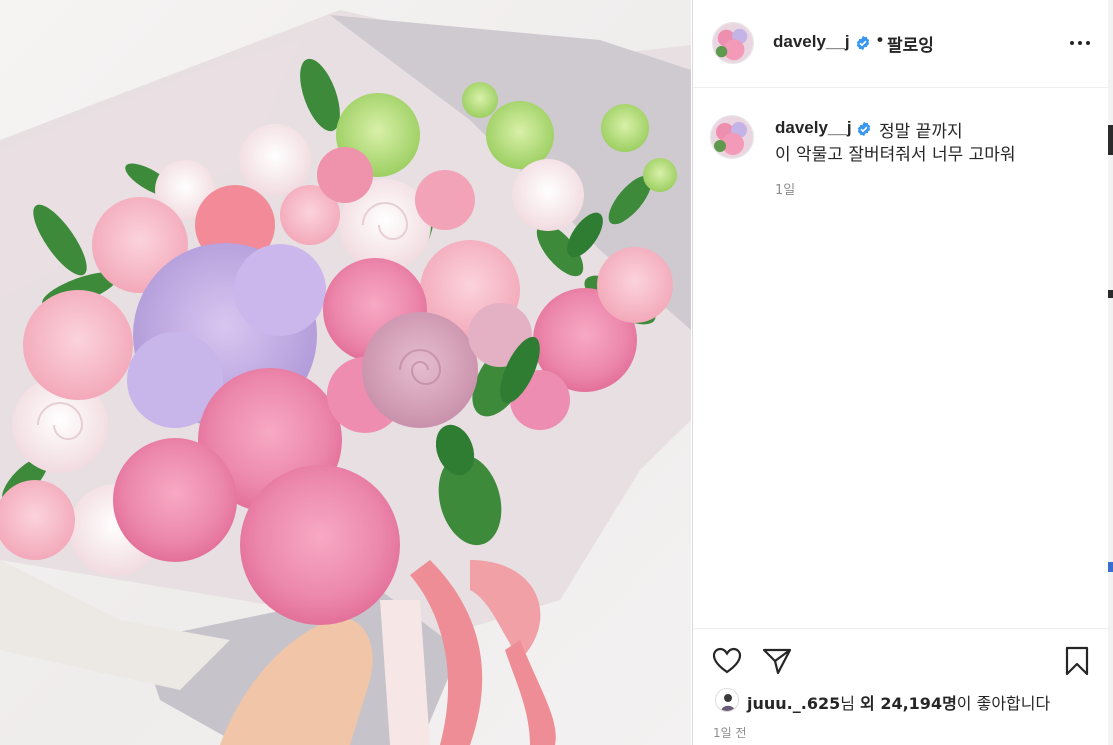 Image resolution: width=1113 pixels, height=745 pixels. What do you see at coordinates (921, 132) in the screenshot?
I see `caption-text-line1: 정말 끝까지` at bounding box center [921, 132].